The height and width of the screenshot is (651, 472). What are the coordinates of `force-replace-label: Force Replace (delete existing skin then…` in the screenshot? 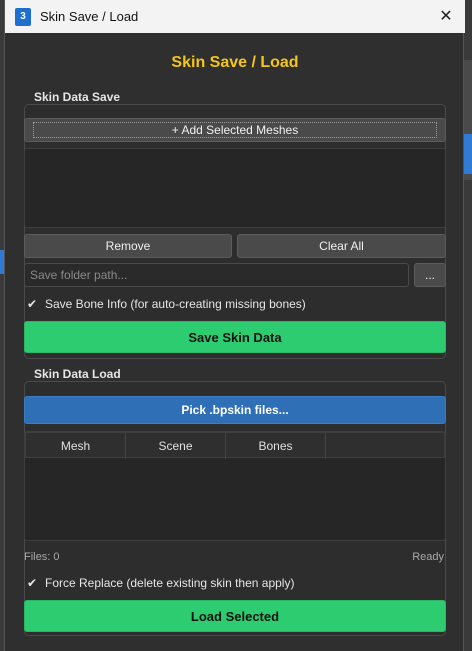 It's located at (170, 583).